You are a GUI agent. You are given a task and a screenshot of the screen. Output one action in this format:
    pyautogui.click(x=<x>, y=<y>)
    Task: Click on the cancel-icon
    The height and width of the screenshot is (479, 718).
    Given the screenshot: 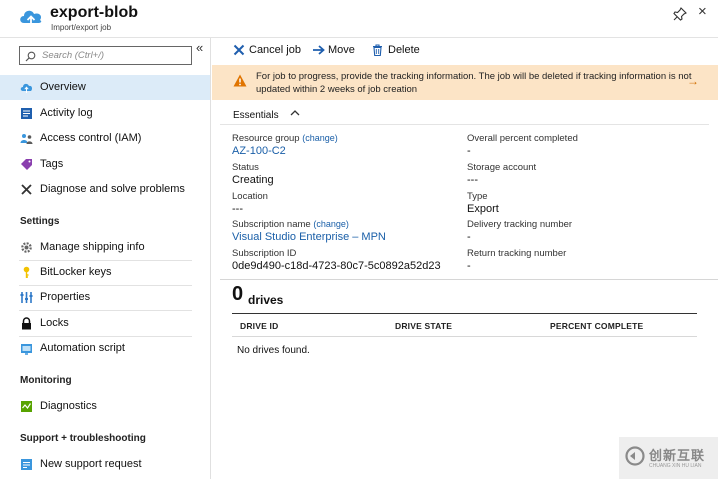 What is the action you would take?
    pyautogui.click(x=239, y=50)
    